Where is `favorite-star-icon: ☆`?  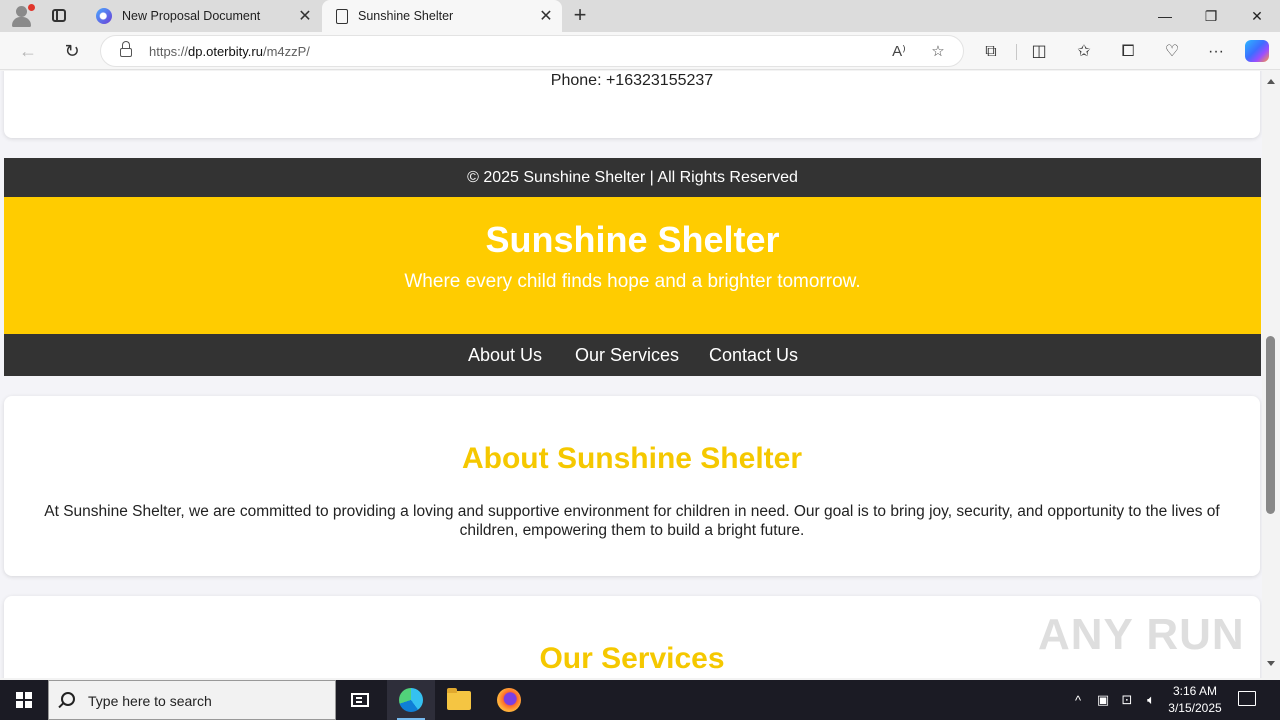
favorite-star-icon: ☆ is located at coordinates (938, 52).